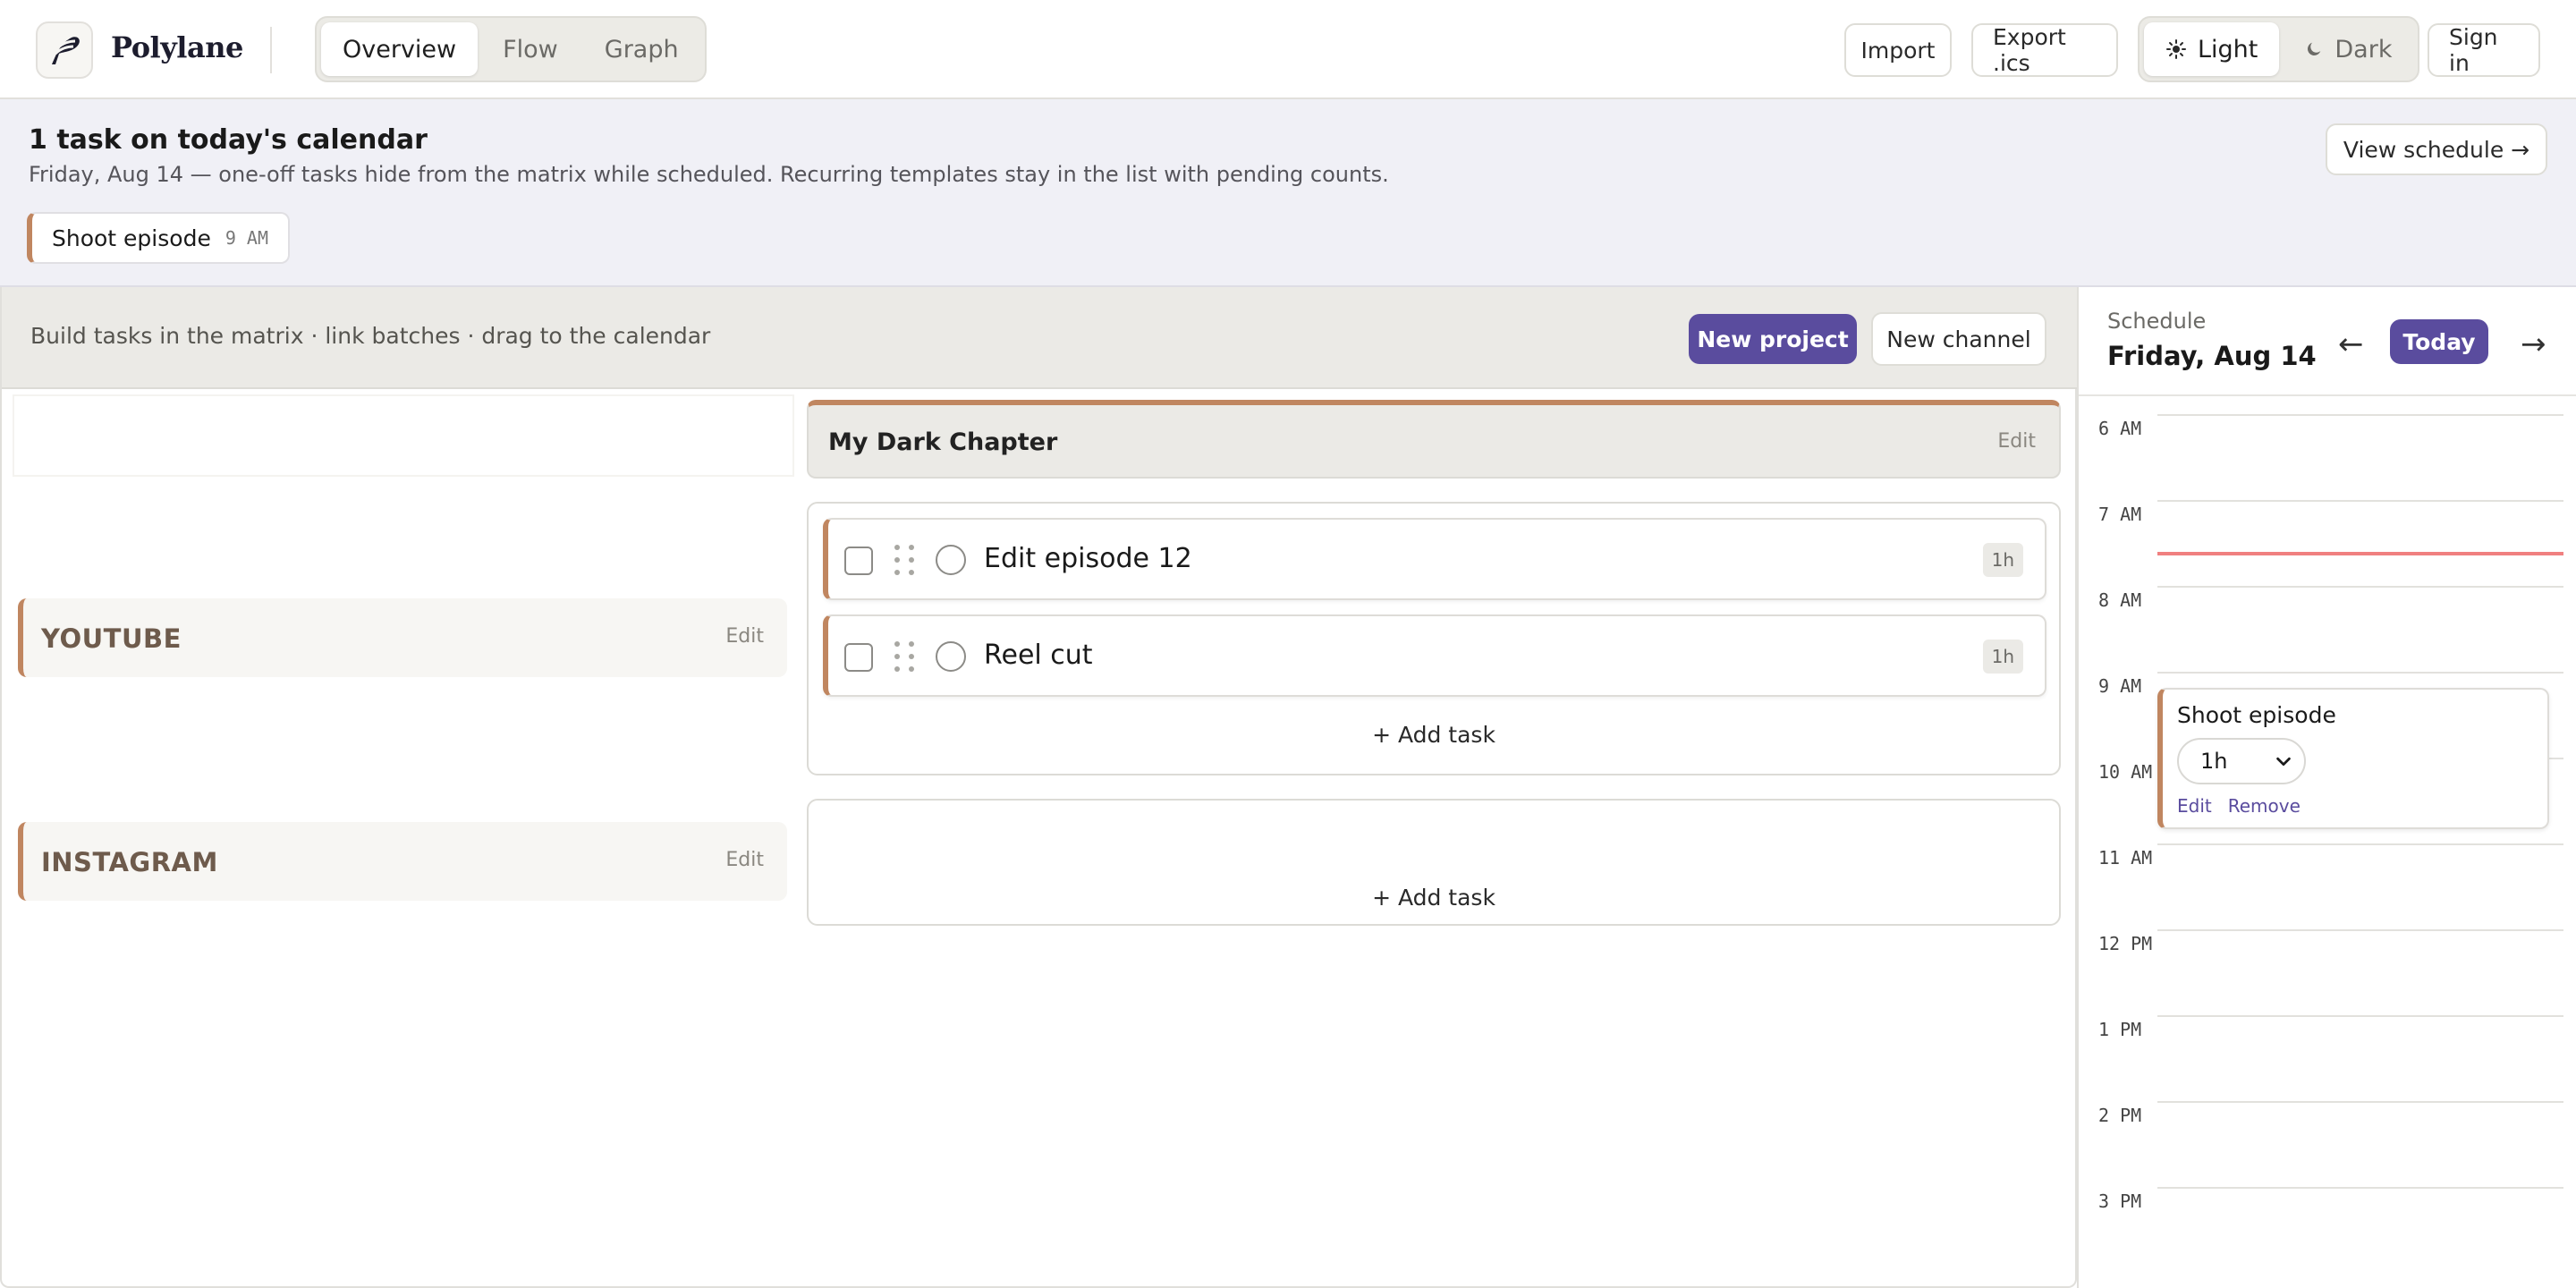 The image size is (2576, 1288). Describe the element at coordinates (1898, 50) in the screenshot. I see `import-button: Import` at that location.